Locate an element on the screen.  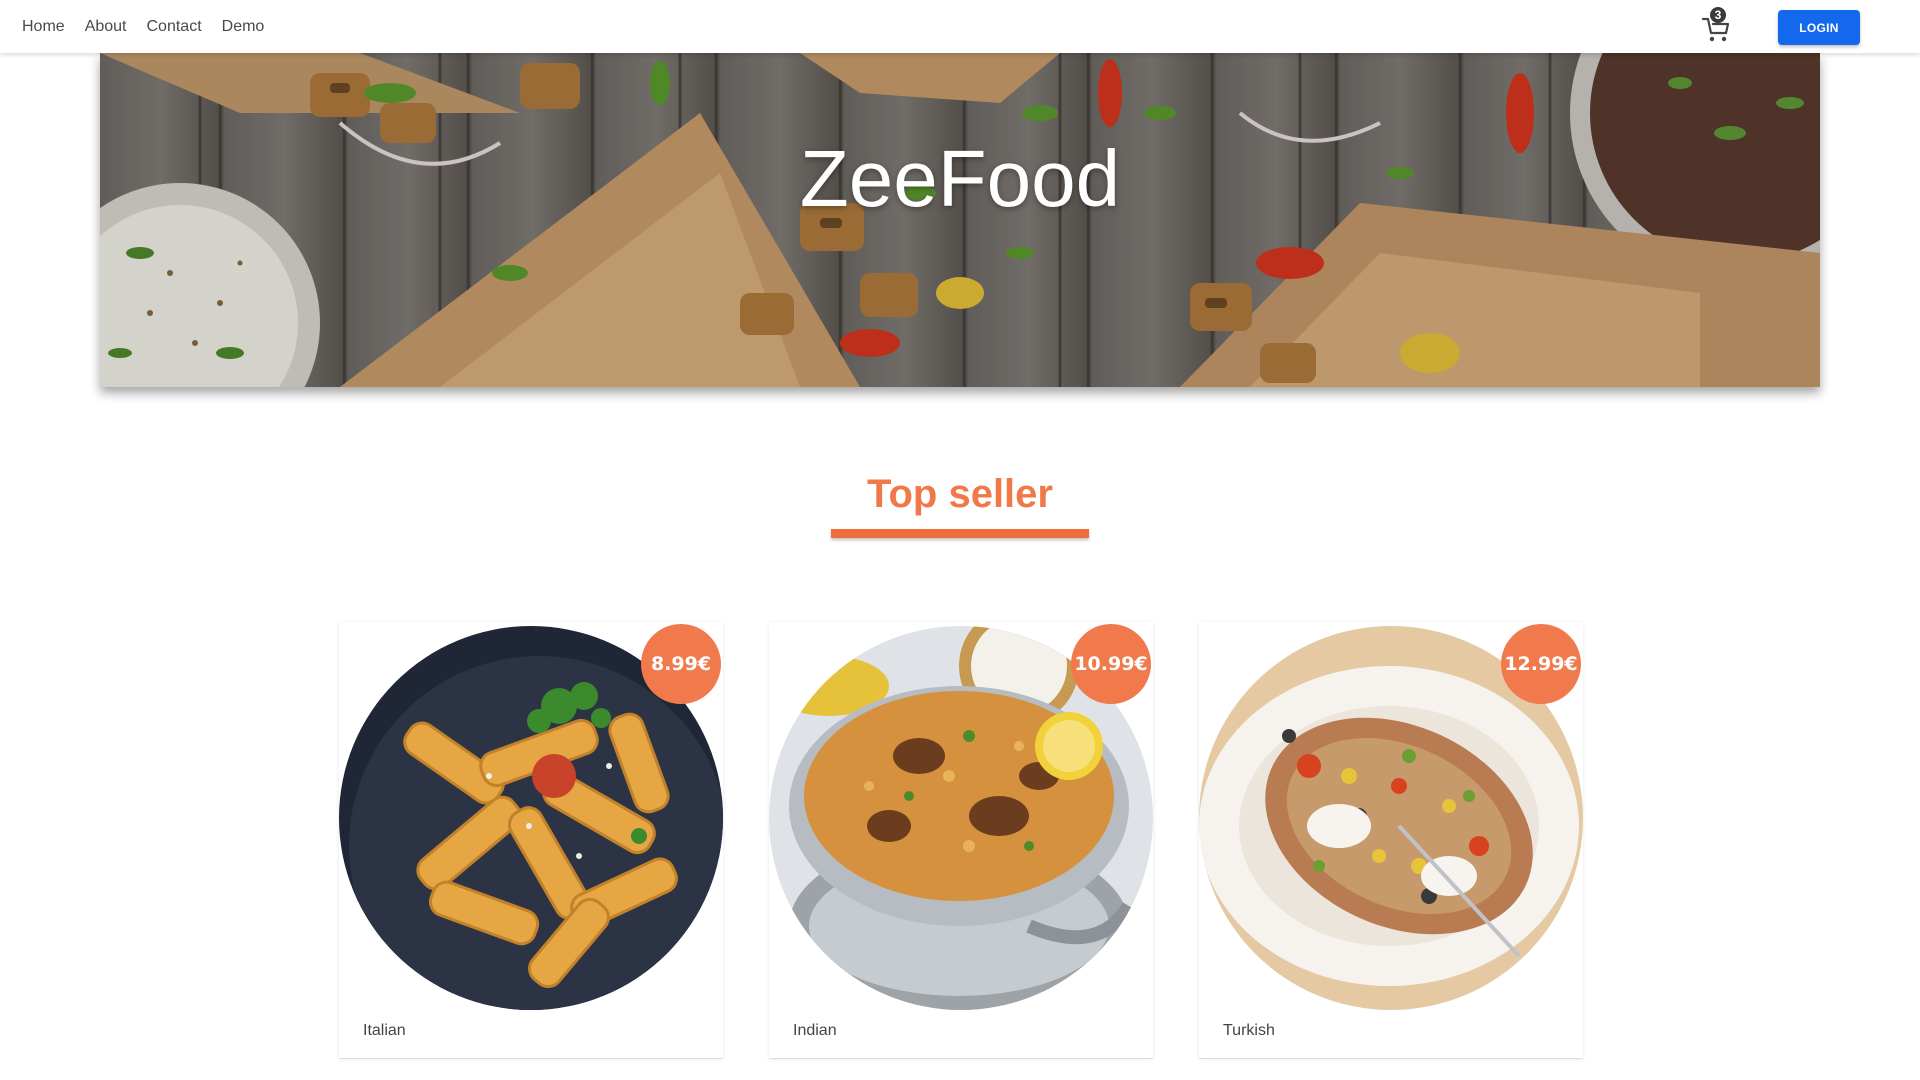
product-card-indian: 10.99€ Indian is located at coordinates (961, 840).